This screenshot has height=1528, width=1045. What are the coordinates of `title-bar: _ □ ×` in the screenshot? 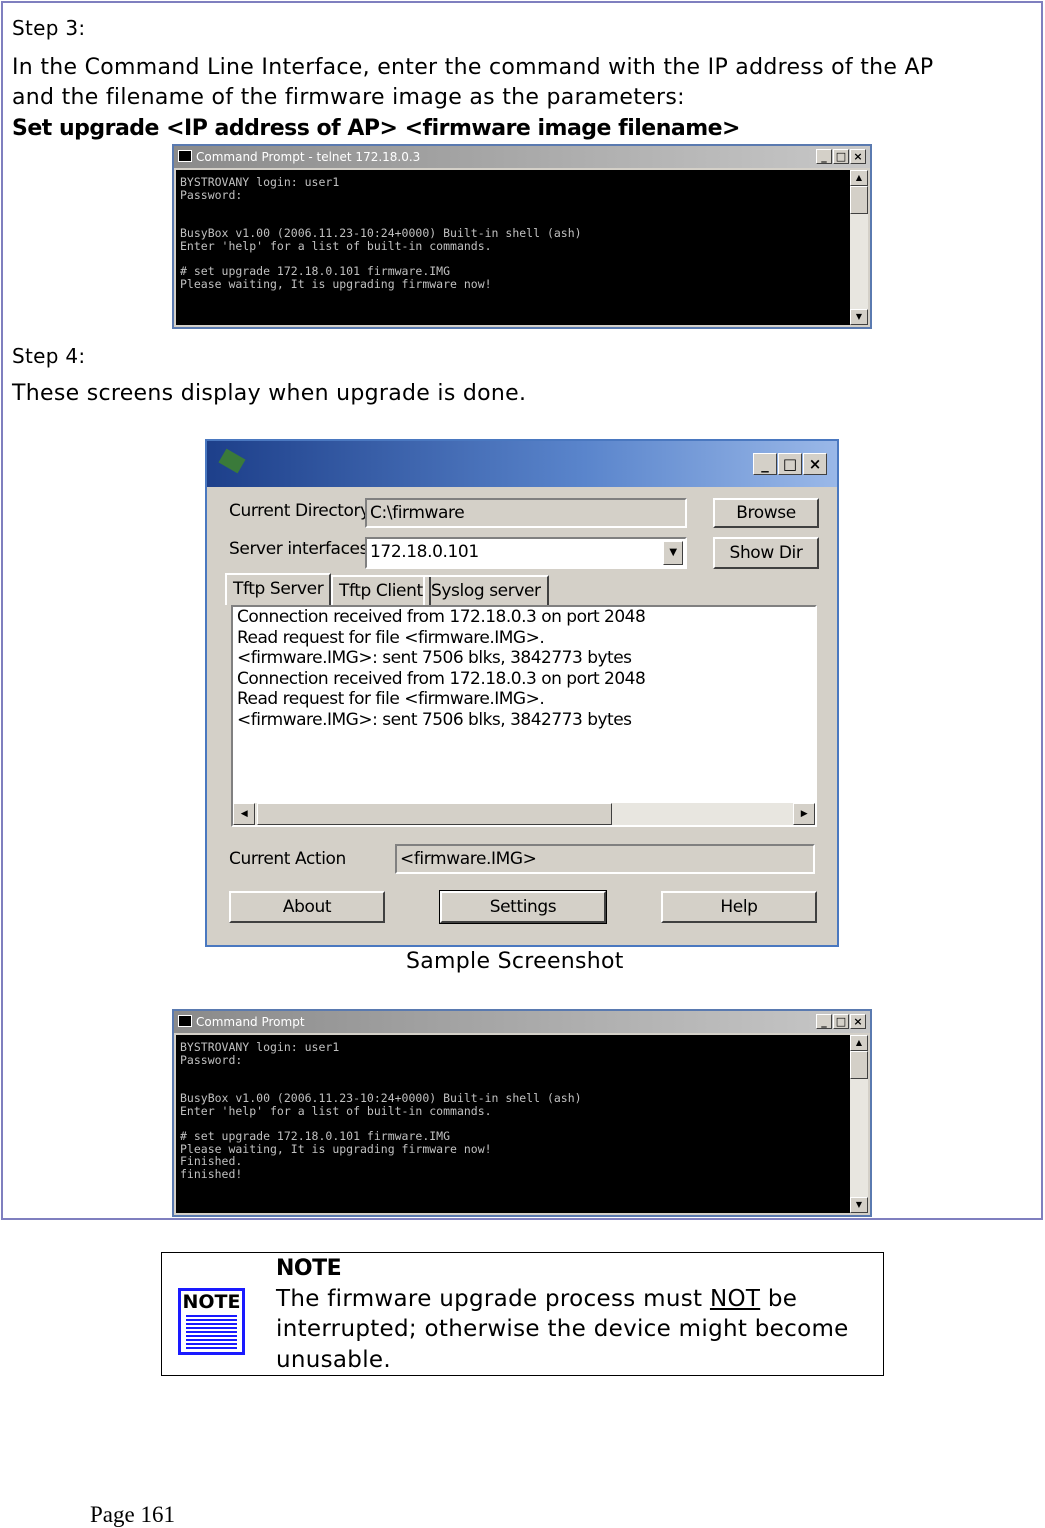 It's located at (522, 464).